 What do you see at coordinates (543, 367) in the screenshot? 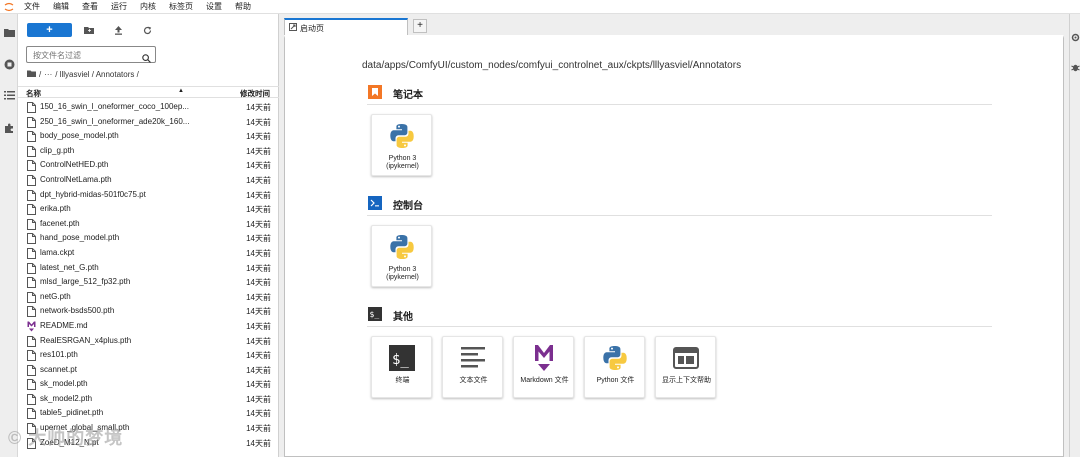
I see `markdown-file-card: Markdown 文件` at bounding box center [543, 367].